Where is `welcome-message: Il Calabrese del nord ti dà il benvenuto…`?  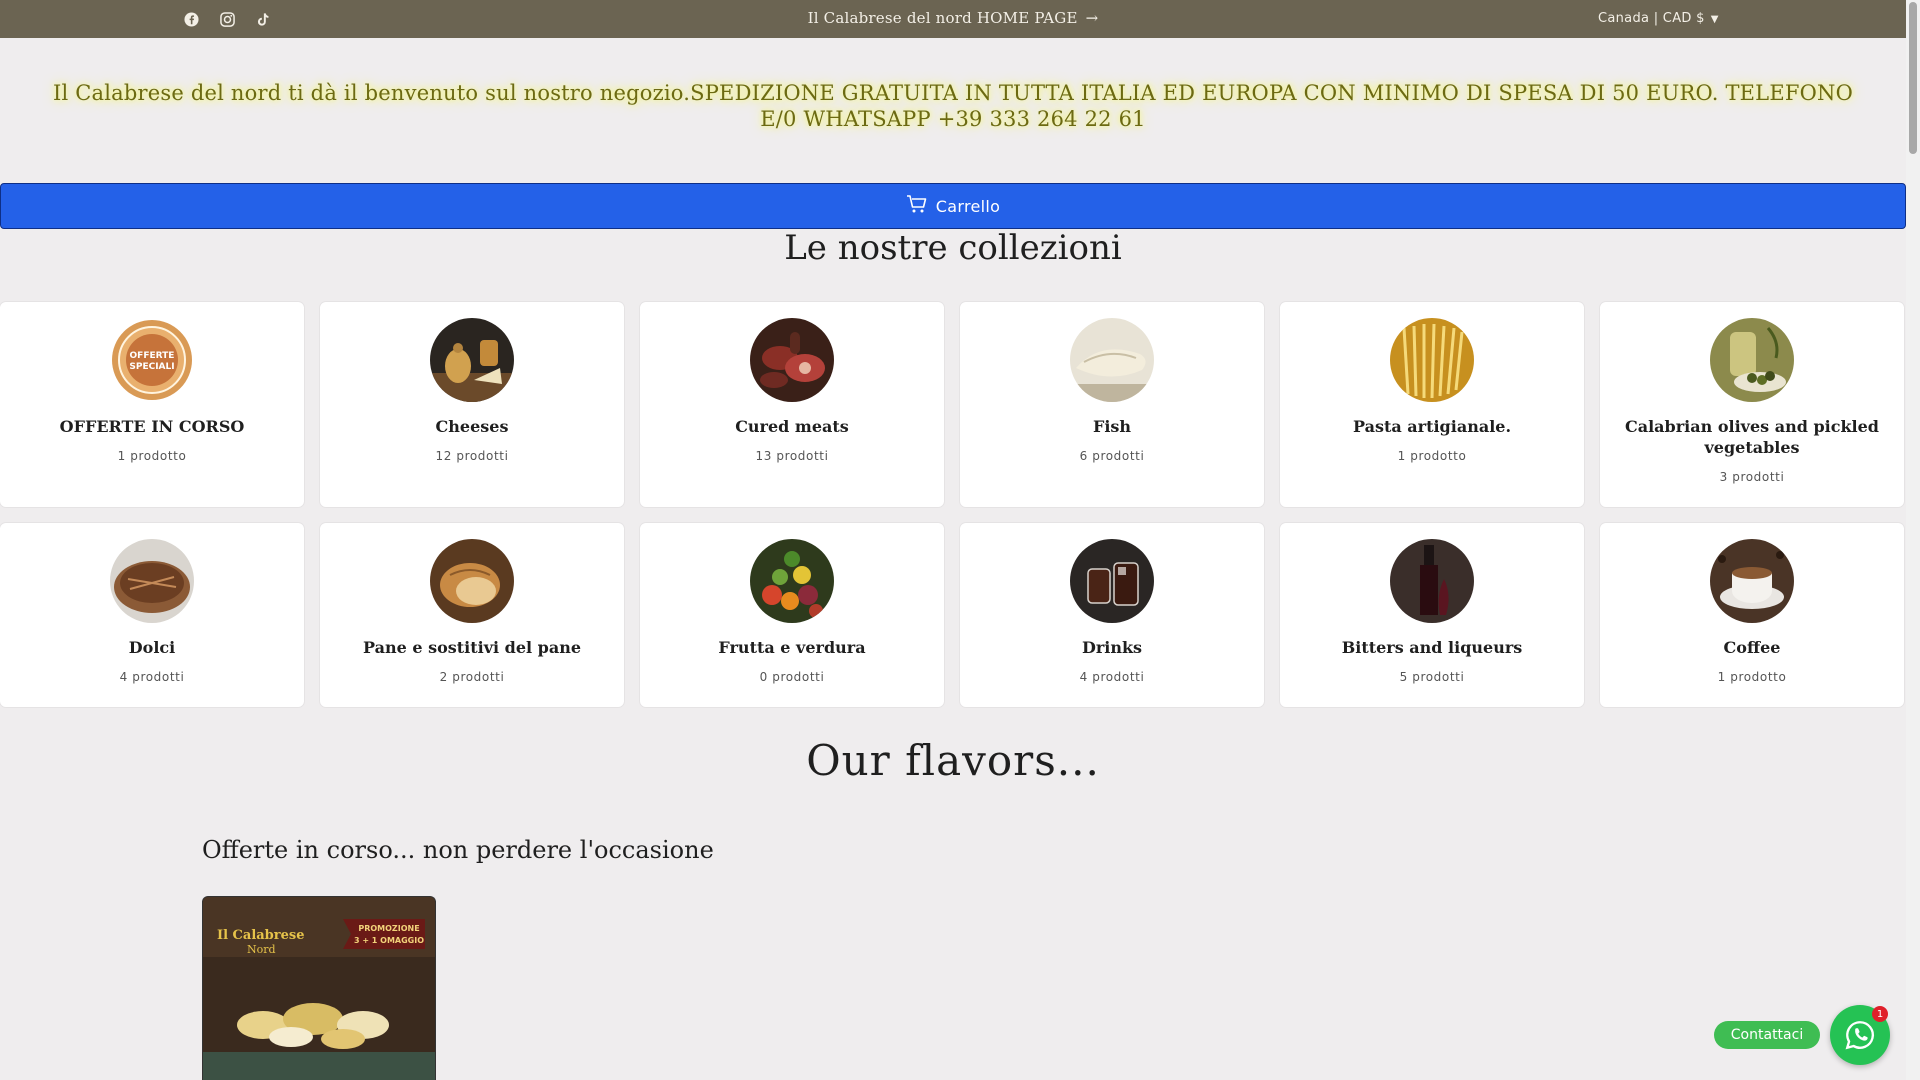 welcome-message: Il Calabrese del nord ti dà il benvenuto… is located at coordinates (953, 106).